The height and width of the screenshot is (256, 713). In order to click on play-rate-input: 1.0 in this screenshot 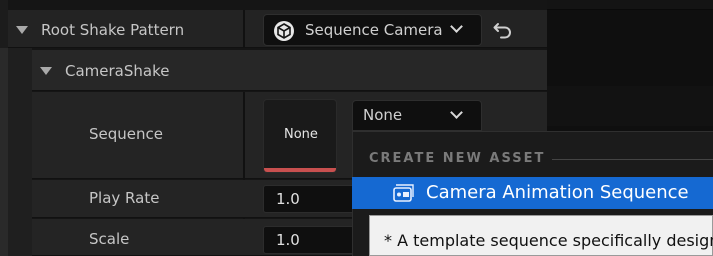, I will do `click(313, 199)`.